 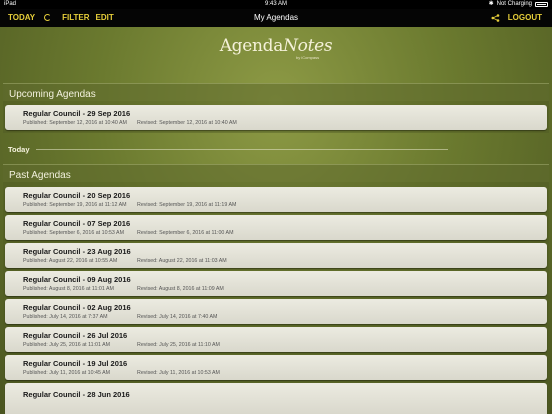 I want to click on agenda-title: Regular Council - 26 Jul 2016, so click(x=75, y=335).